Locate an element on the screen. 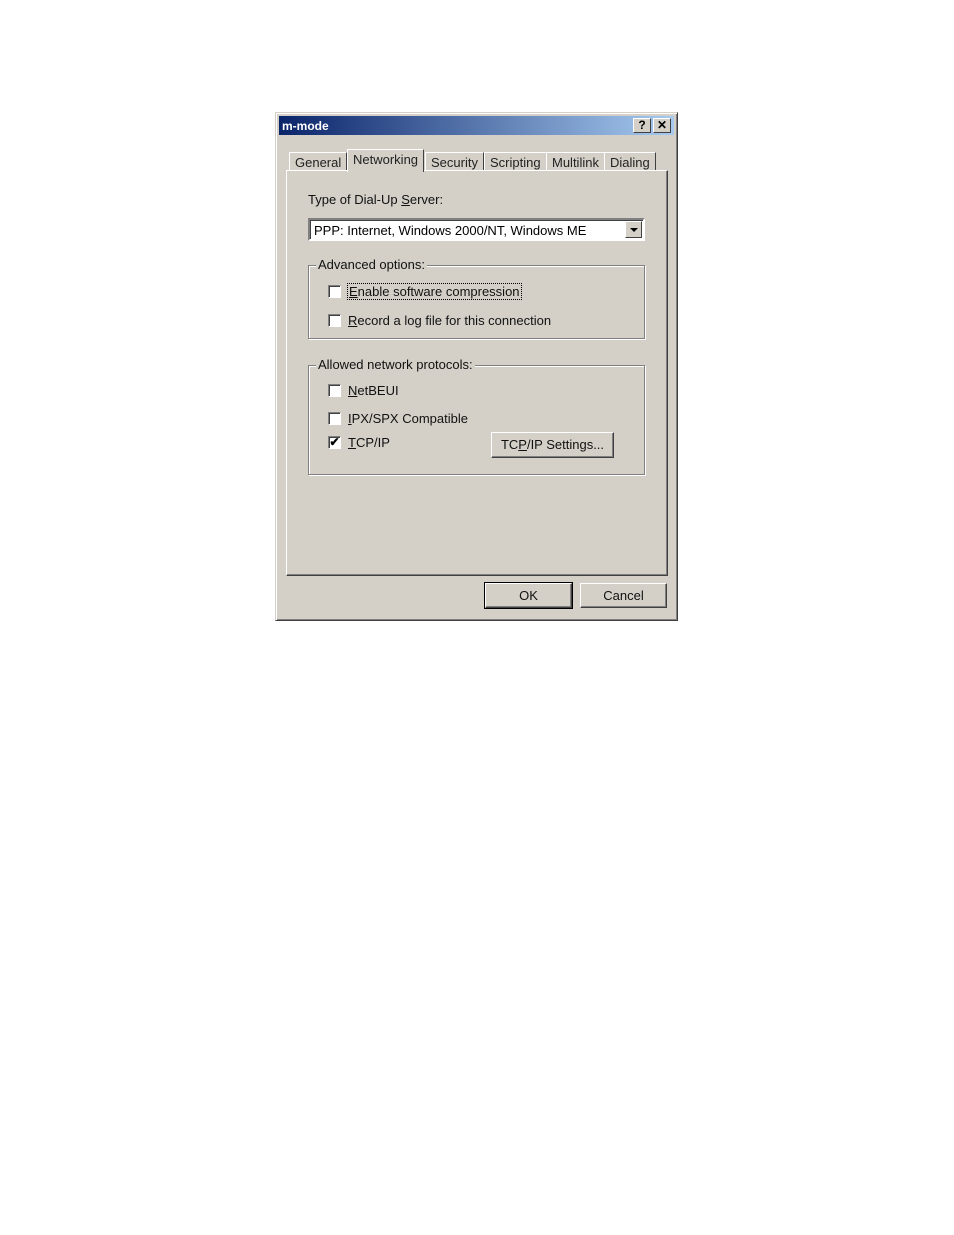  tab-general: General is located at coordinates (318, 161).